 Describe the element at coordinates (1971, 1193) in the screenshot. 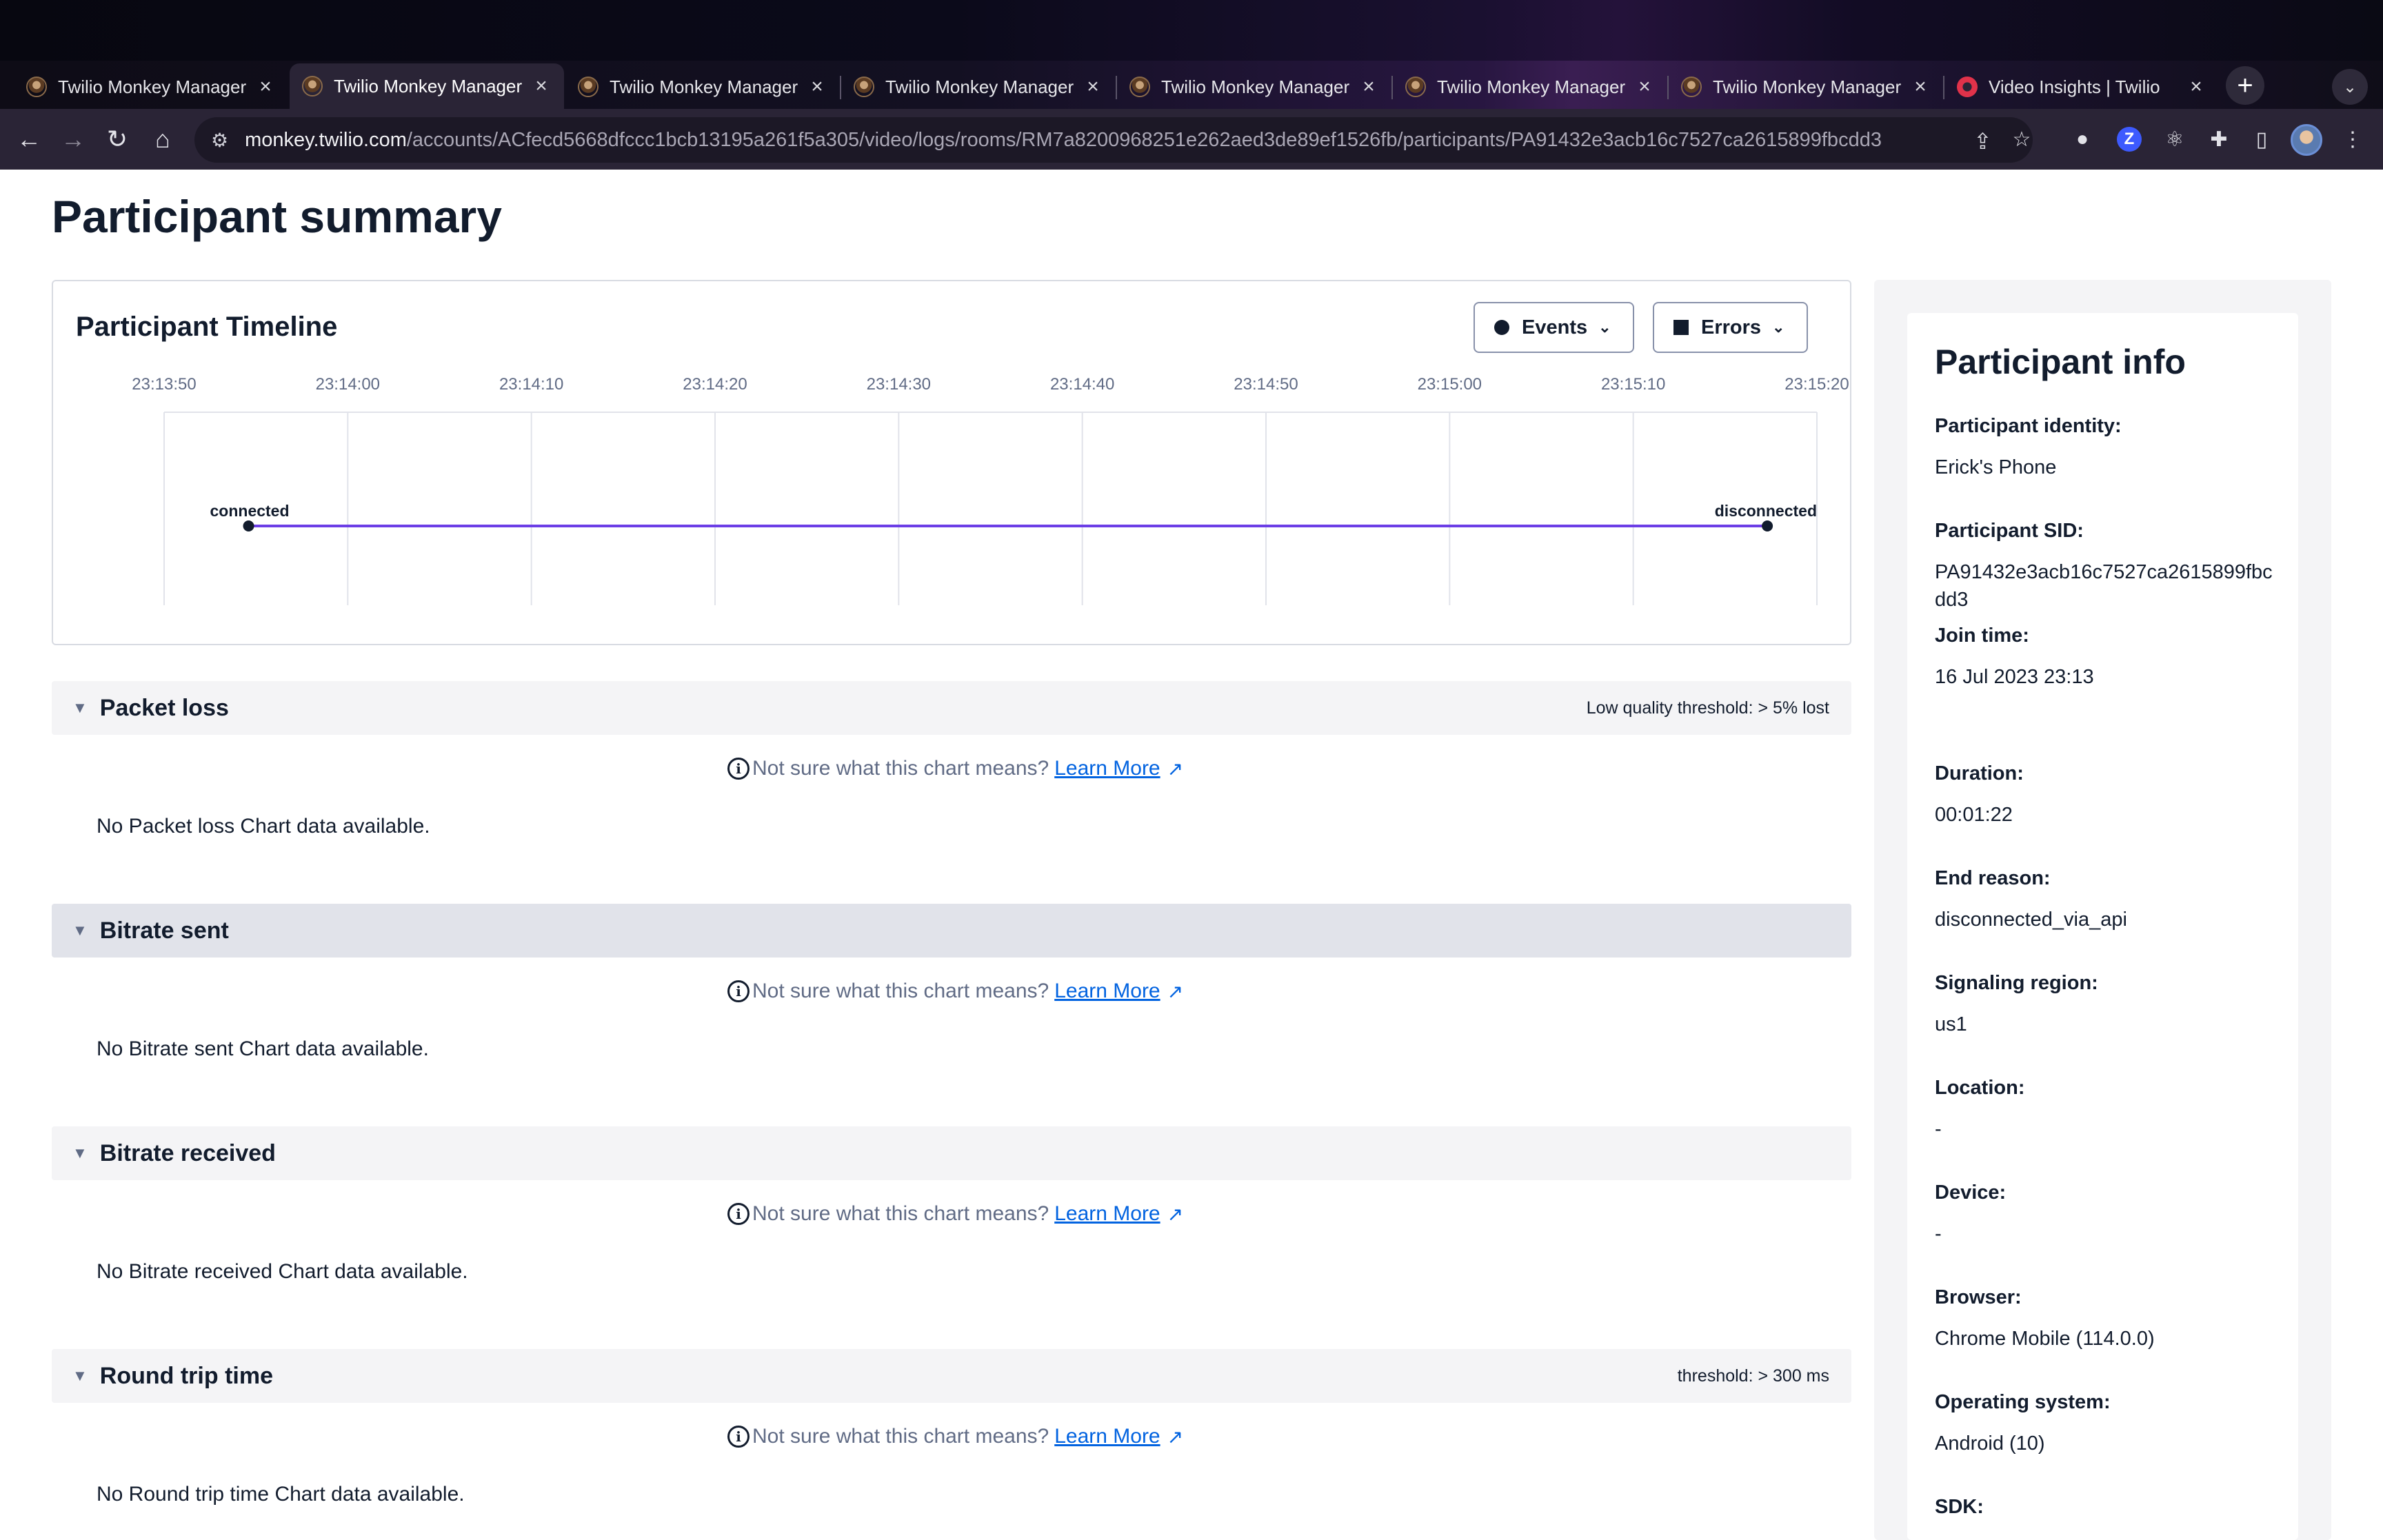

I see `info-label: Device:` at that location.